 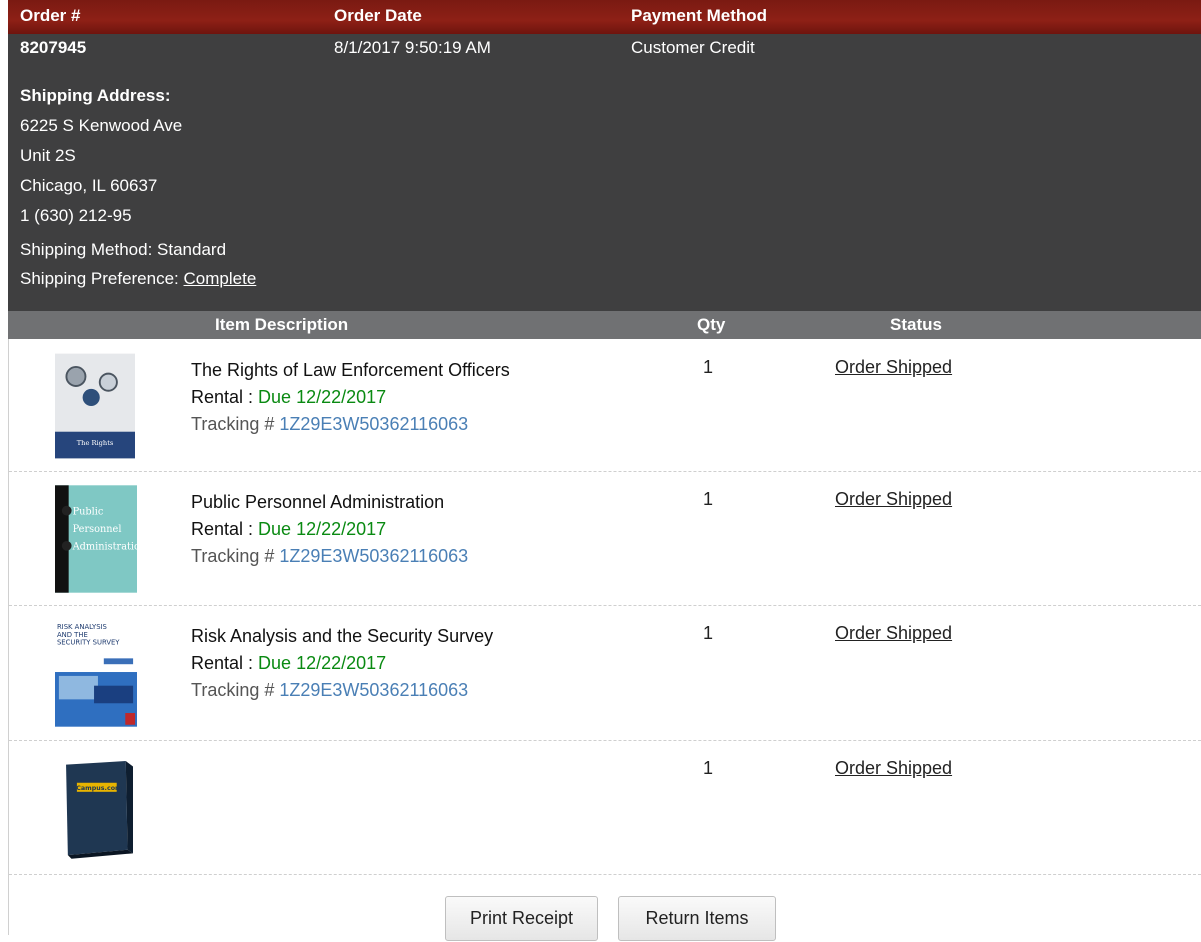 What do you see at coordinates (123, 249) in the screenshot?
I see `shipping-method: Shipping Method: Standard` at bounding box center [123, 249].